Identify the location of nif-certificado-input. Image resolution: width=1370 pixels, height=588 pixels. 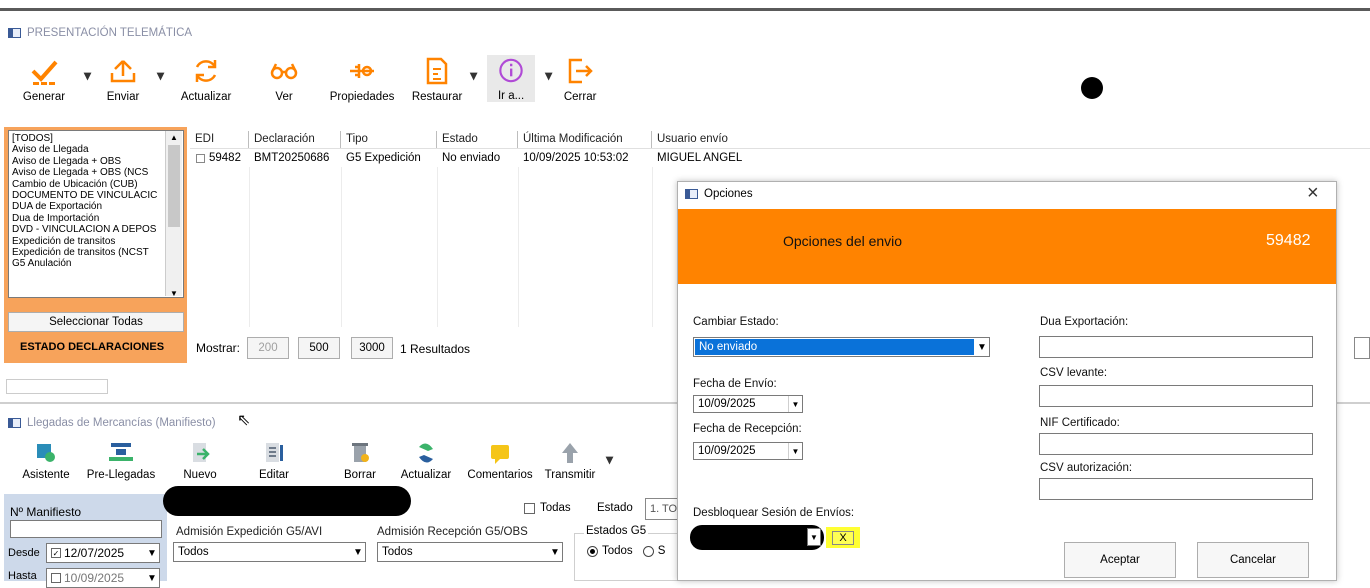
(1176, 444).